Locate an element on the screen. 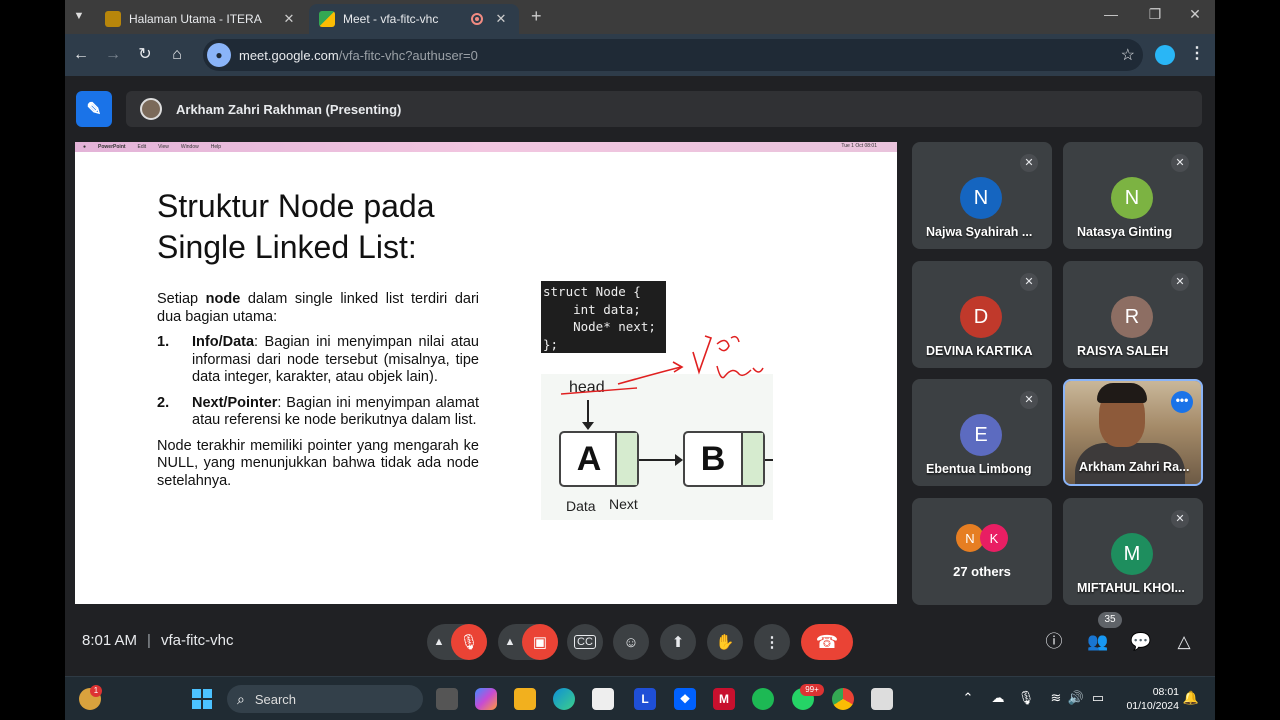 The image size is (1280, 720). raise-hand-button: ✋ is located at coordinates (725, 642).